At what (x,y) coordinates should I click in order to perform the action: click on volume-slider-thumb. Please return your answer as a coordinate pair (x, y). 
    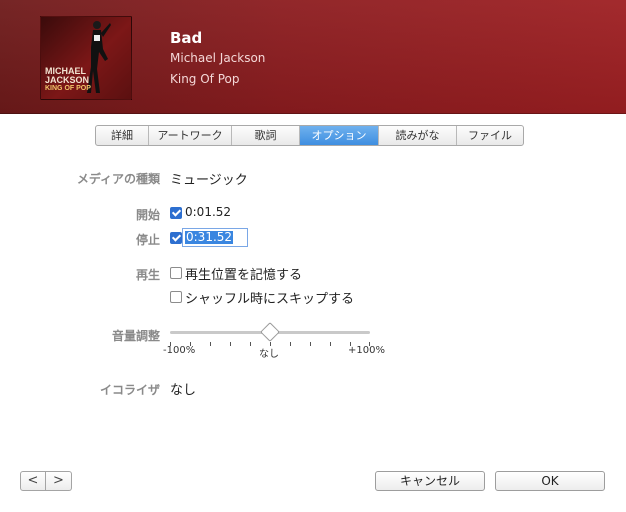
    Looking at the image, I should click on (270, 332).